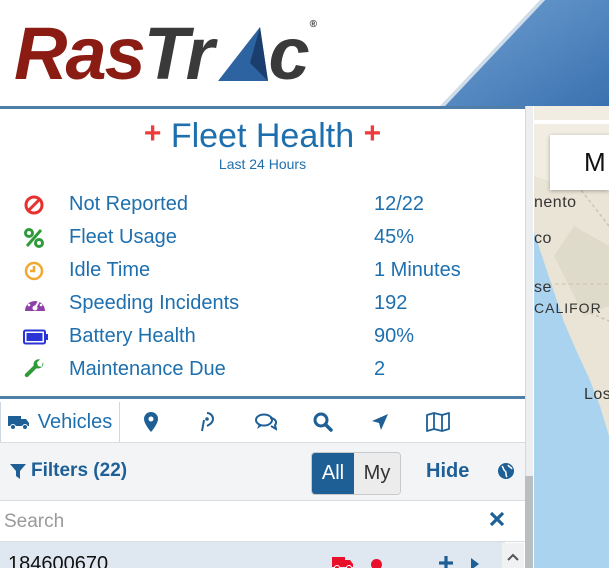 The height and width of the screenshot is (568, 609). Describe the element at coordinates (18, 423) in the screenshot. I see `truck-icon` at that location.